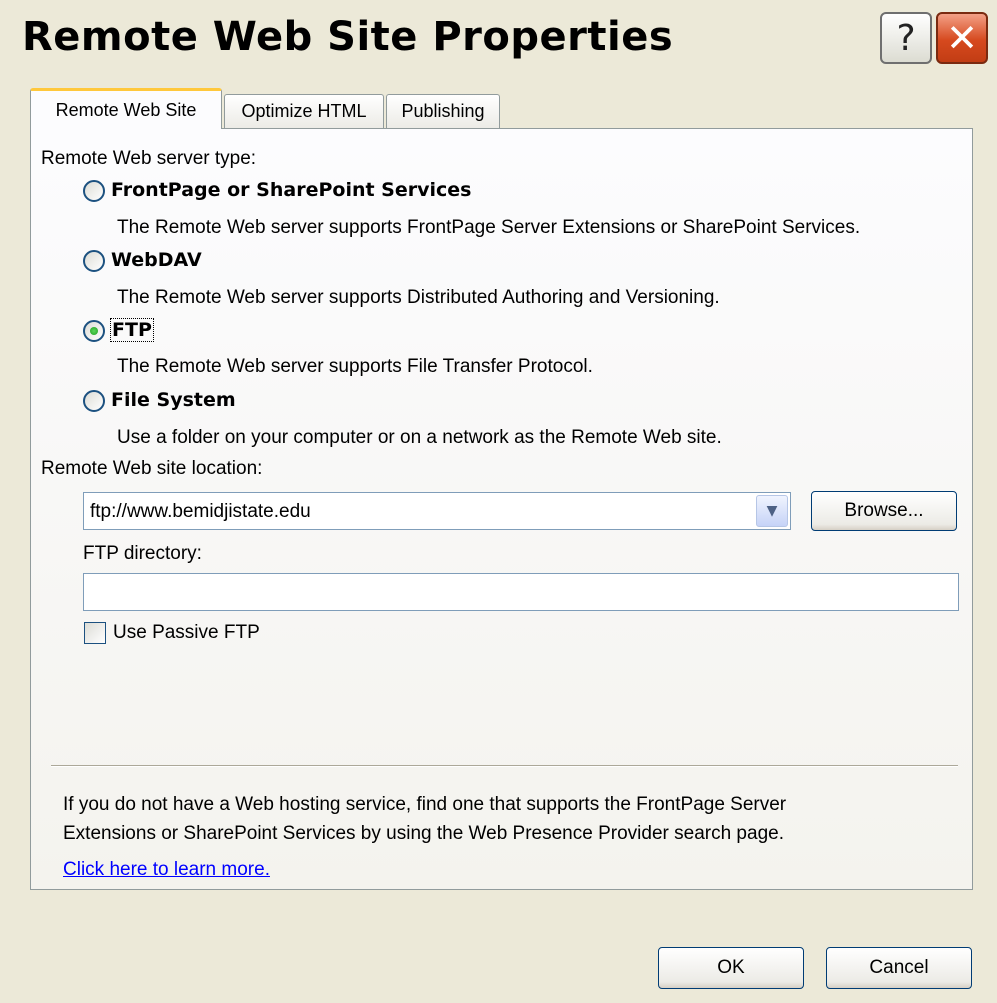  What do you see at coordinates (95, 633) in the screenshot?
I see `passive-ftp-checkbox` at bounding box center [95, 633].